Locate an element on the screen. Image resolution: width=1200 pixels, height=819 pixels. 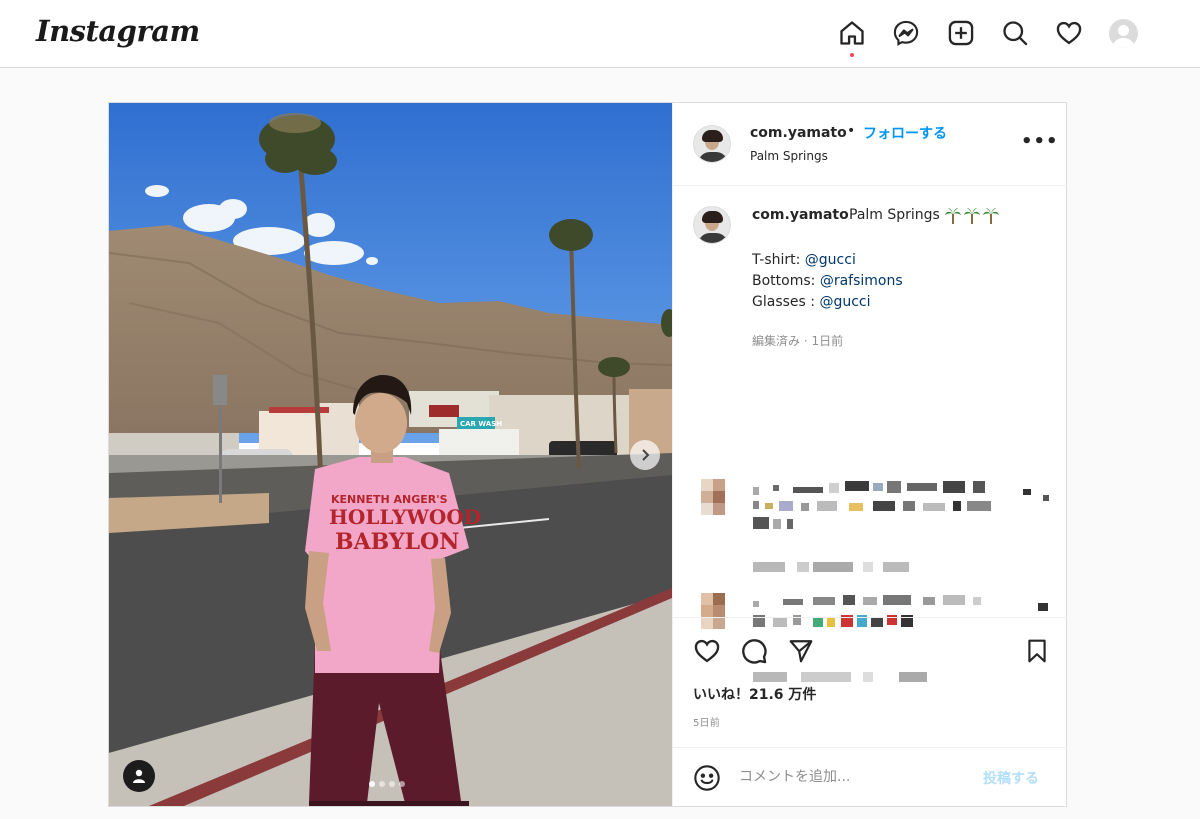
profile-avatar is located at coordinates (1123, 33).